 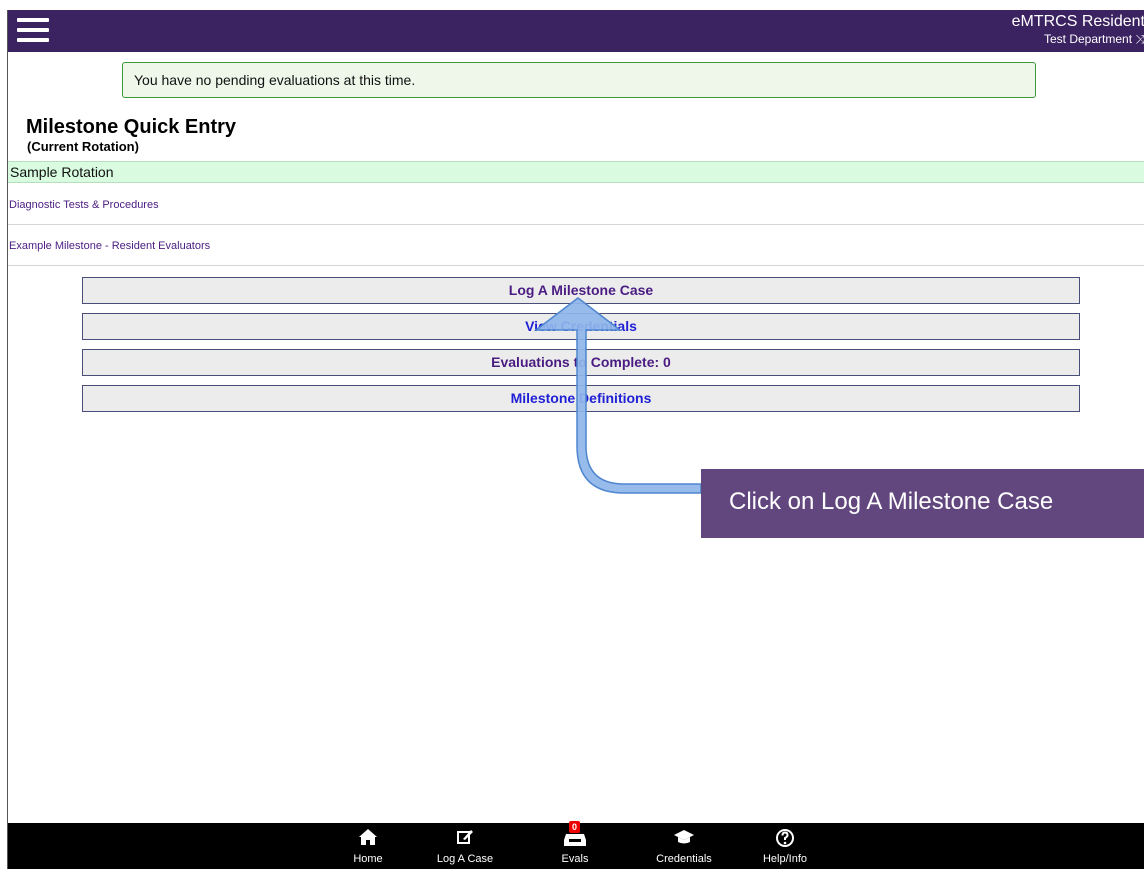 What do you see at coordinates (785, 838) in the screenshot?
I see `help-icon` at bounding box center [785, 838].